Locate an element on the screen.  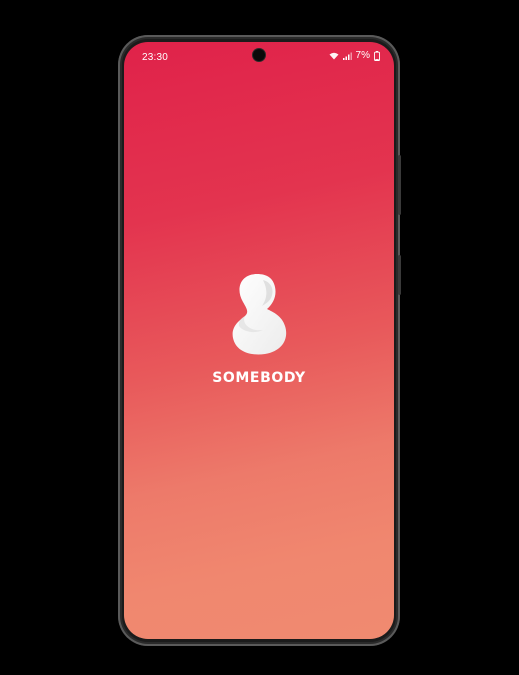
status-time: 23:30 is located at coordinates (155, 57).